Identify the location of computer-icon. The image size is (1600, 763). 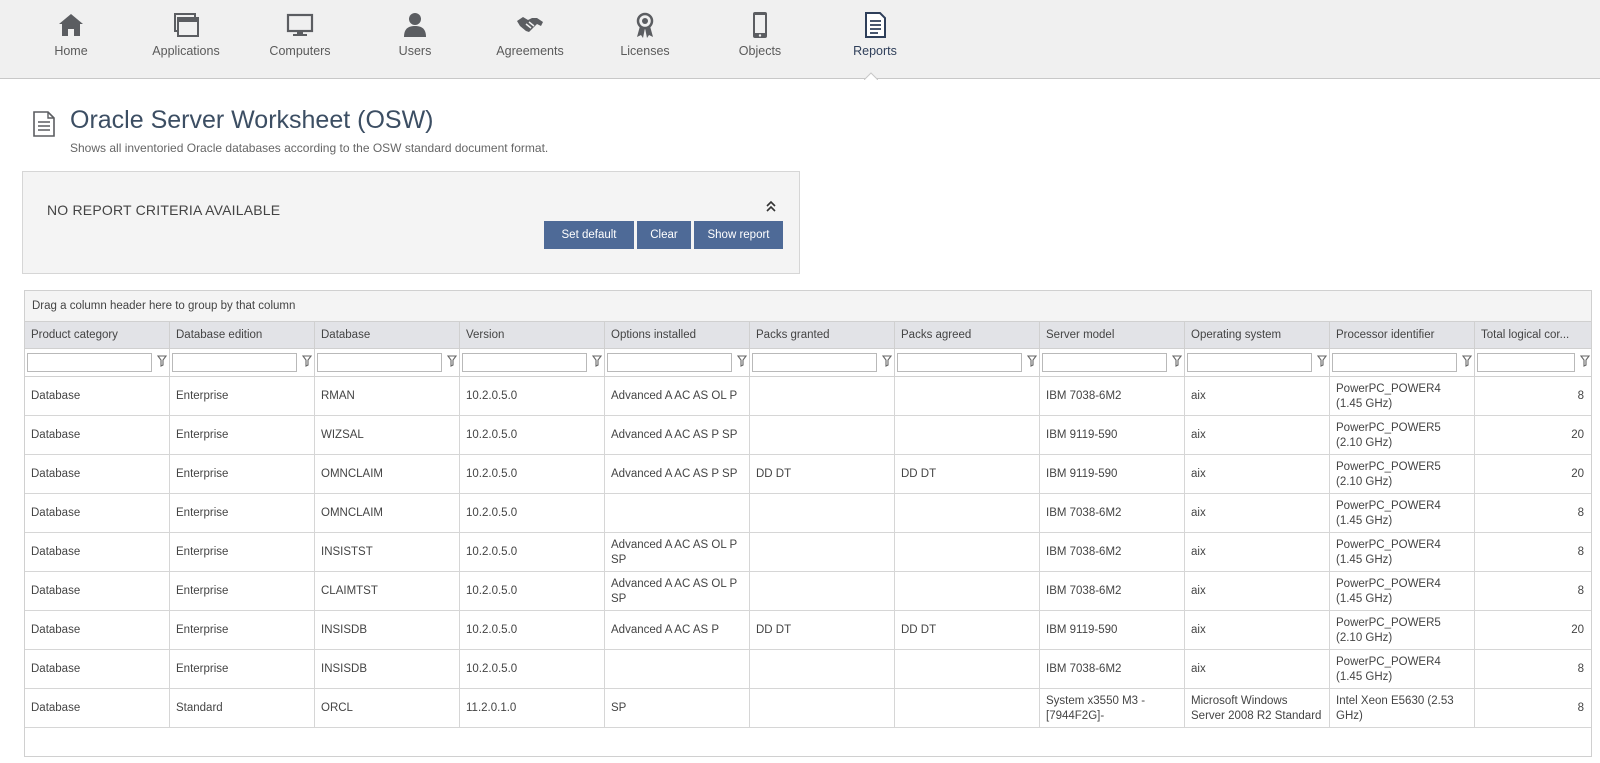
(300, 25).